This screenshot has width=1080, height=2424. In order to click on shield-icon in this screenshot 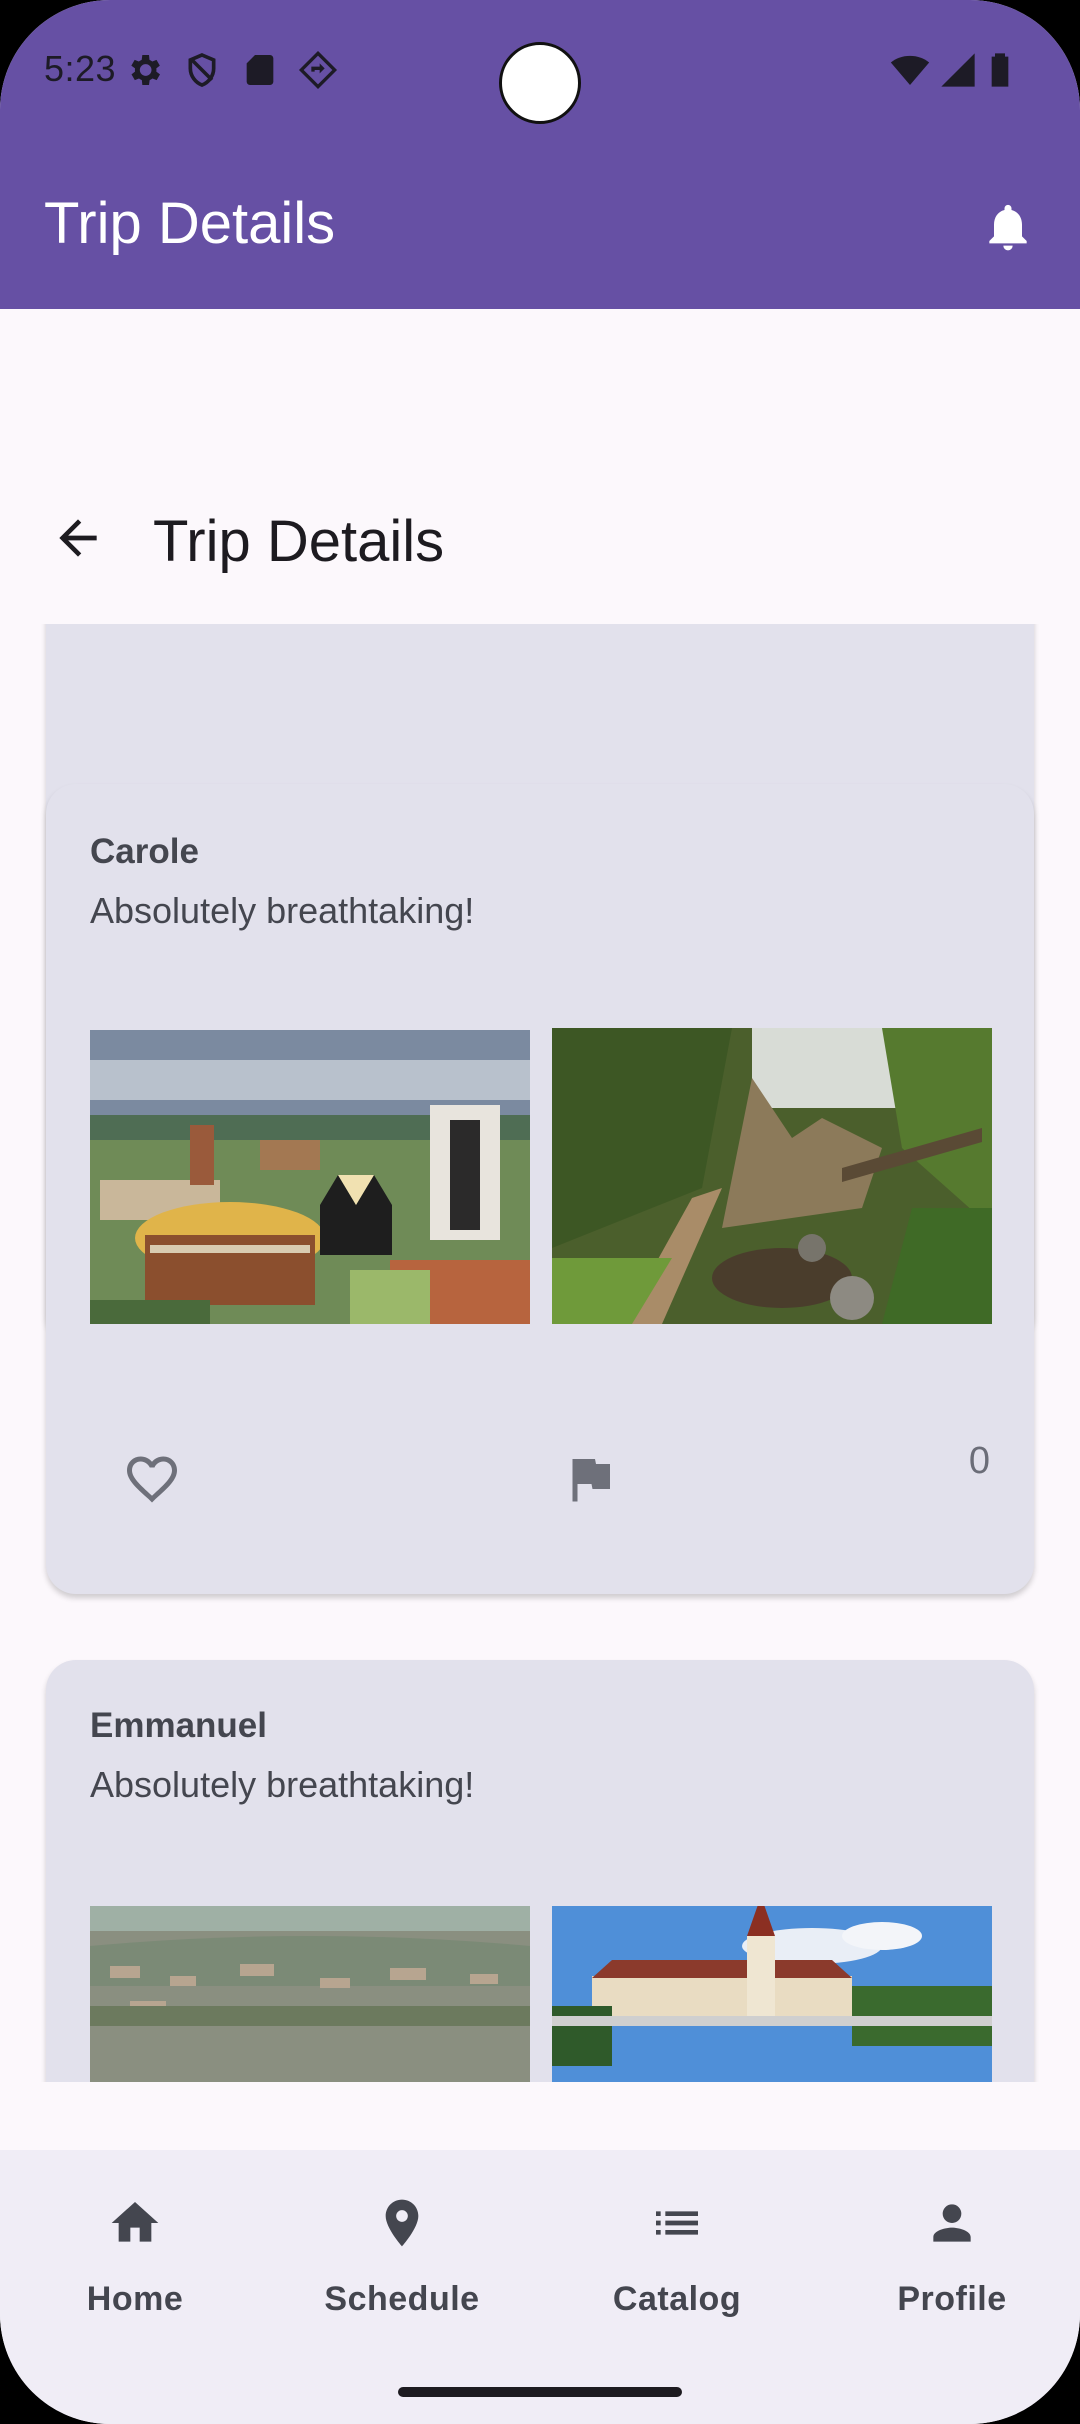, I will do `click(202, 70)`.